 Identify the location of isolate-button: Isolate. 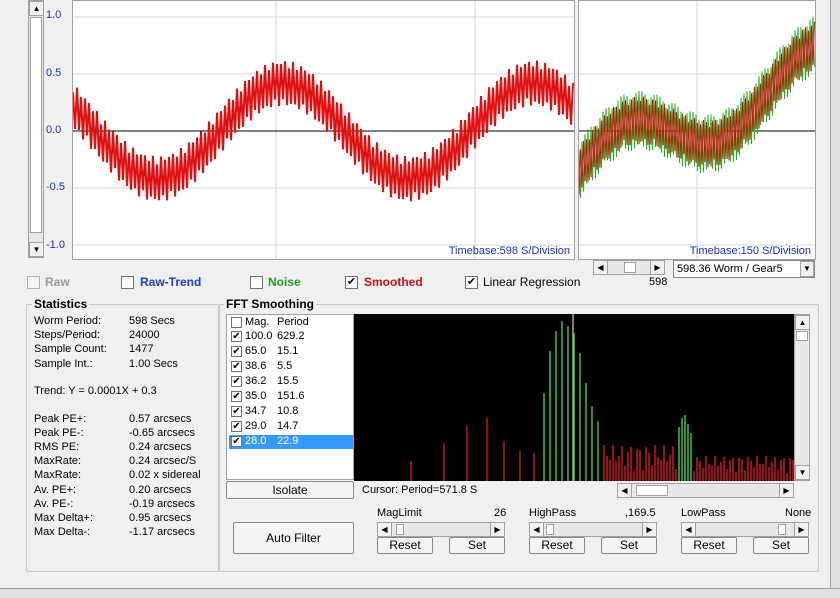
(290, 490).